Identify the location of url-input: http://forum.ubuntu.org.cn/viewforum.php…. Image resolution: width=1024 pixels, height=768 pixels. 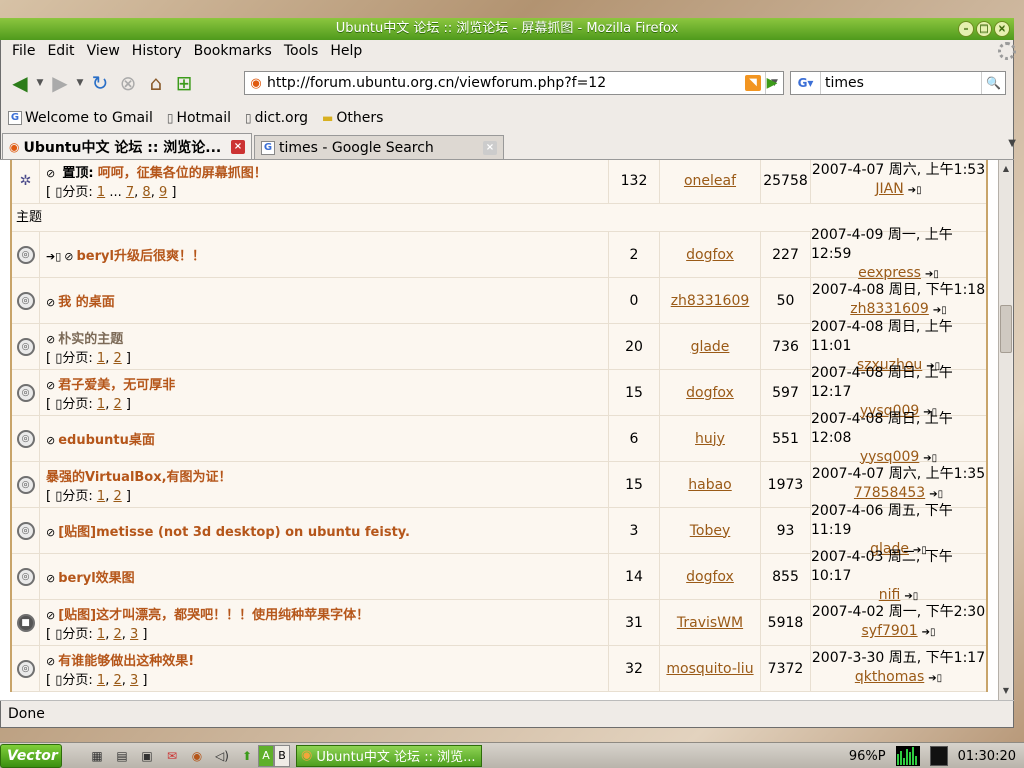
(506, 83).